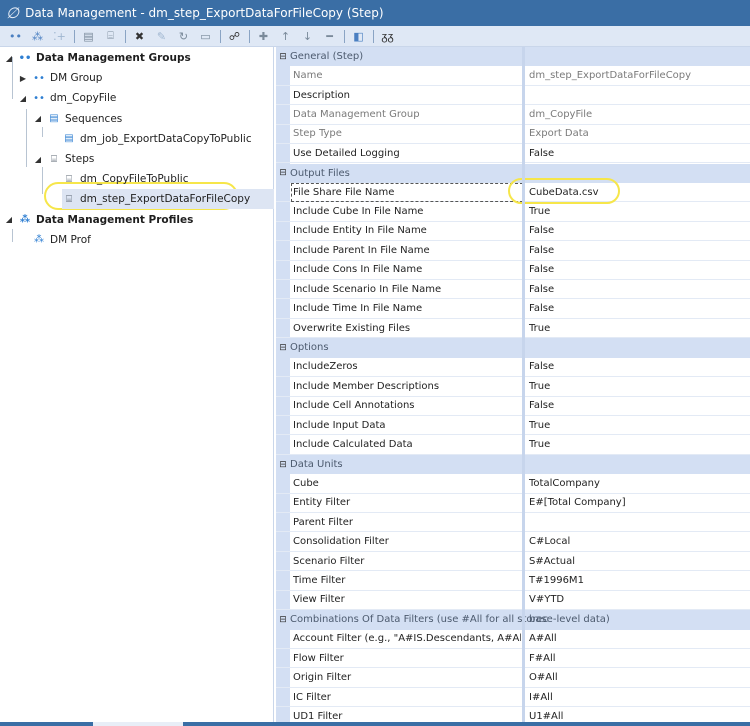 The width and height of the screenshot is (750, 726). Describe the element at coordinates (358, 36) in the screenshot. I see `open-button: ◧` at that location.